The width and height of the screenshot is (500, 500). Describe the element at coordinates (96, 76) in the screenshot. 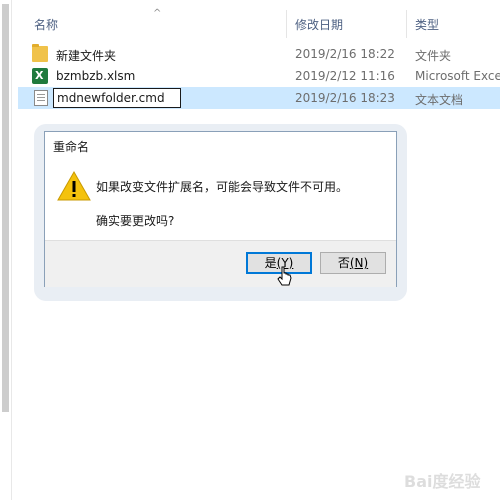

I see `file-name: bzmbzb.xlsm` at that location.